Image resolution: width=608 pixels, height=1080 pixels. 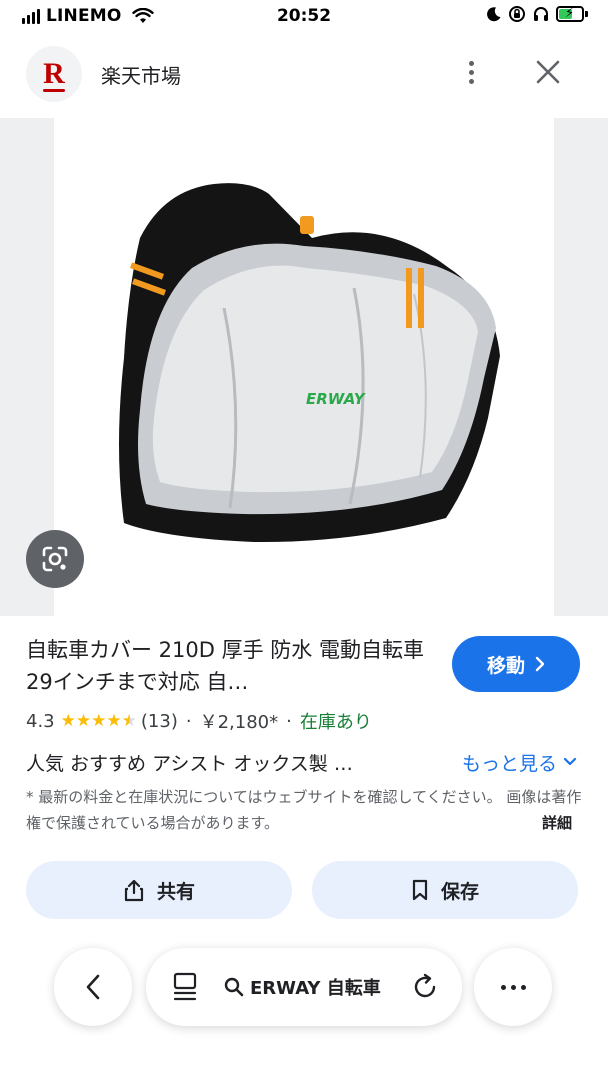 What do you see at coordinates (335, 722) in the screenshot?
I see `stock-status: 在庫あり` at bounding box center [335, 722].